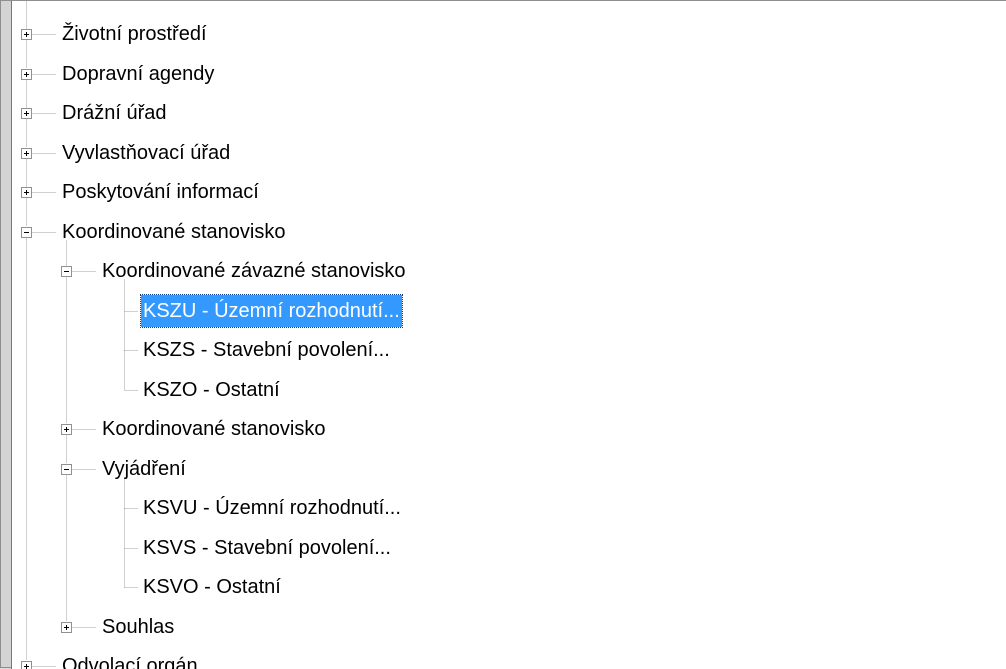 The width and height of the screenshot is (1006, 669). Describe the element at coordinates (144, 469) in the screenshot. I see `tree-item: Vyjádření` at that location.